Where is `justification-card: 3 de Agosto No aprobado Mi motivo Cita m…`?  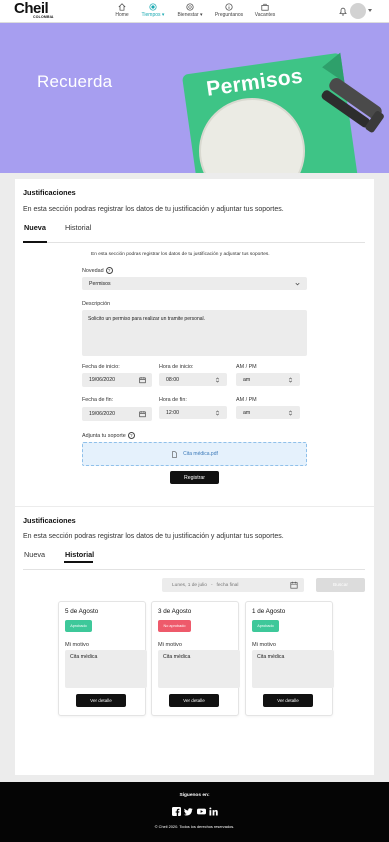
justification-card: 3 de Agosto No aprobado Mi motivo Cita m… is located at coordinates (195, 658).